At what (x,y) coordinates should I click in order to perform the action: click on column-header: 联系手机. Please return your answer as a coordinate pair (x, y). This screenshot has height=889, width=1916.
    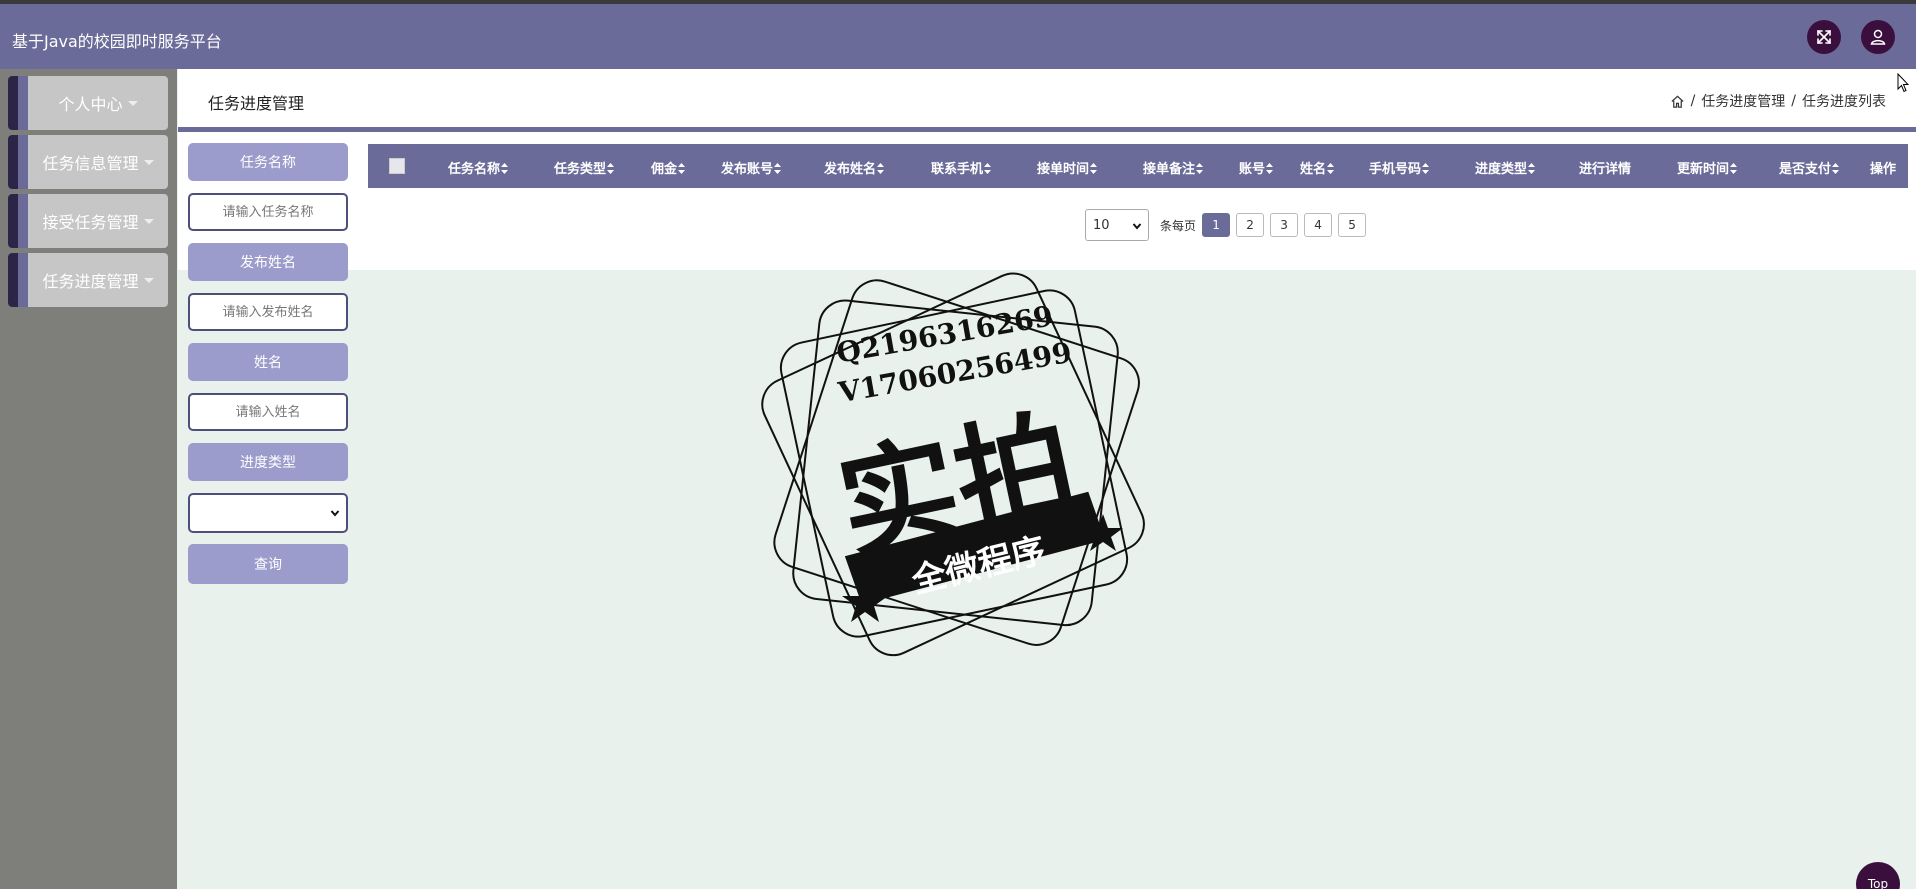
    Looking at the image, I should click on (961, 167).